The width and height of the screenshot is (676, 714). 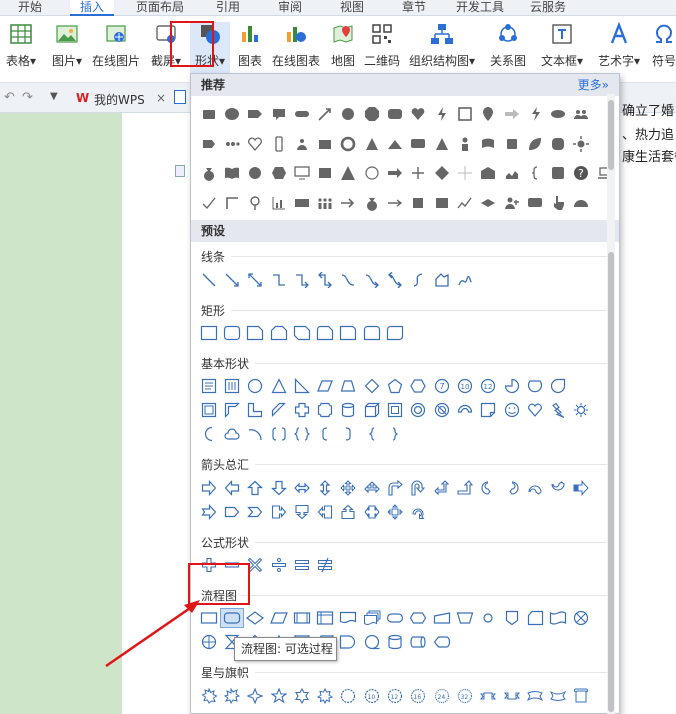 What do you see at coordinates (488, 696) in the screenshot?
I see `shape-up-ribbon` at bounding box center [488, 696].